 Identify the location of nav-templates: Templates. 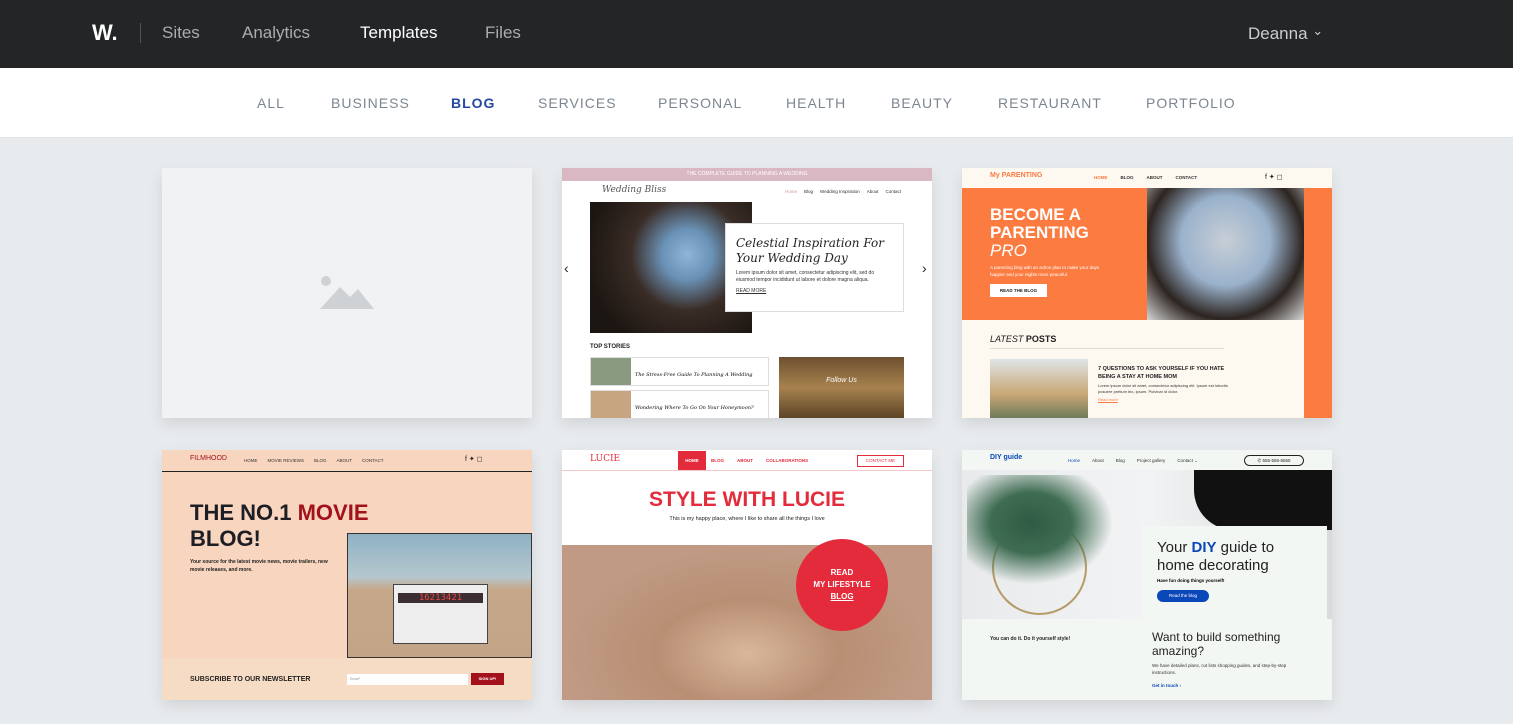
(398, 33).